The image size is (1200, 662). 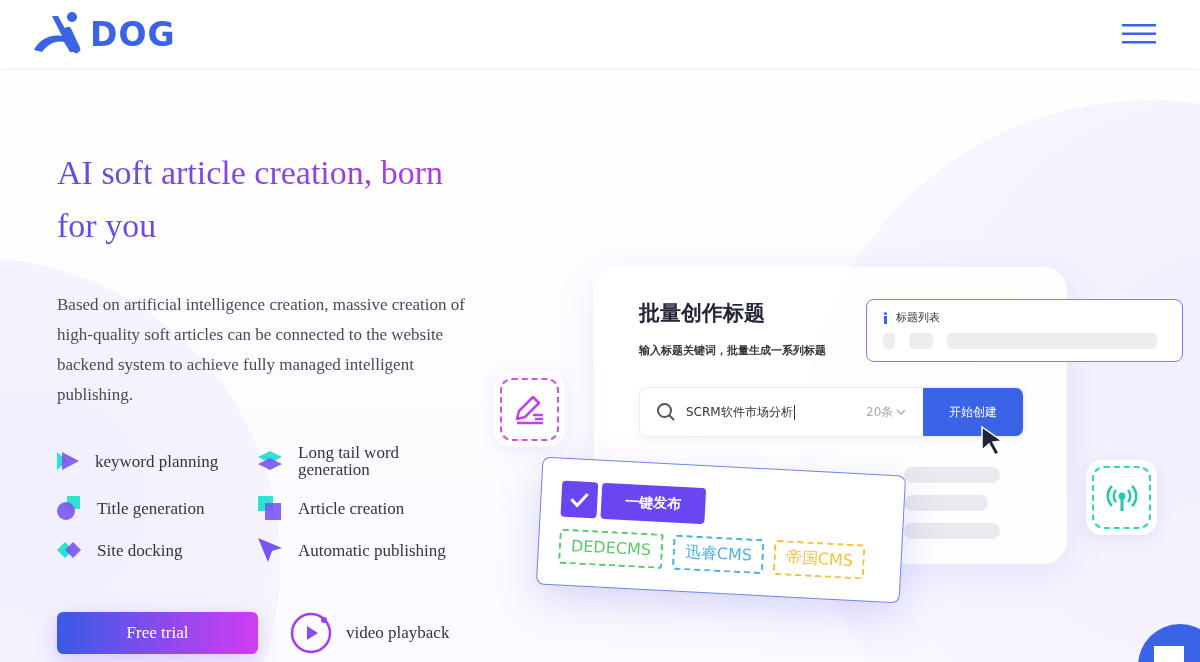 What do you see at coordinates (157, 633) in the screenshot?
I see `free-trial-button: Free trial` at bounding box center [157, 633].